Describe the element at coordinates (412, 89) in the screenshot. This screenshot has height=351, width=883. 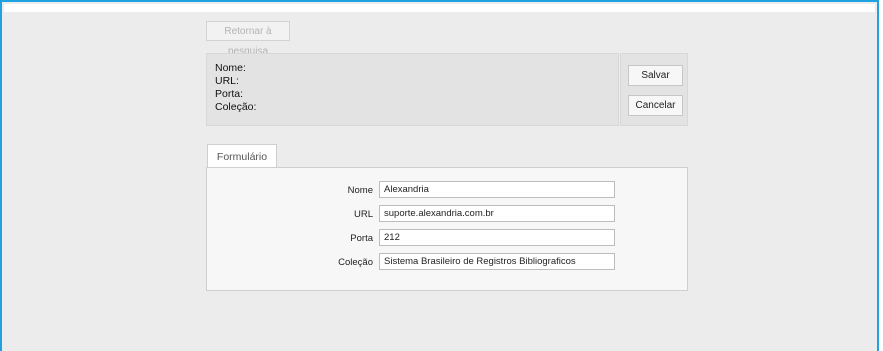
I see `record-summary-panel: Nome: URL: Porta: Coleção:` at that location.